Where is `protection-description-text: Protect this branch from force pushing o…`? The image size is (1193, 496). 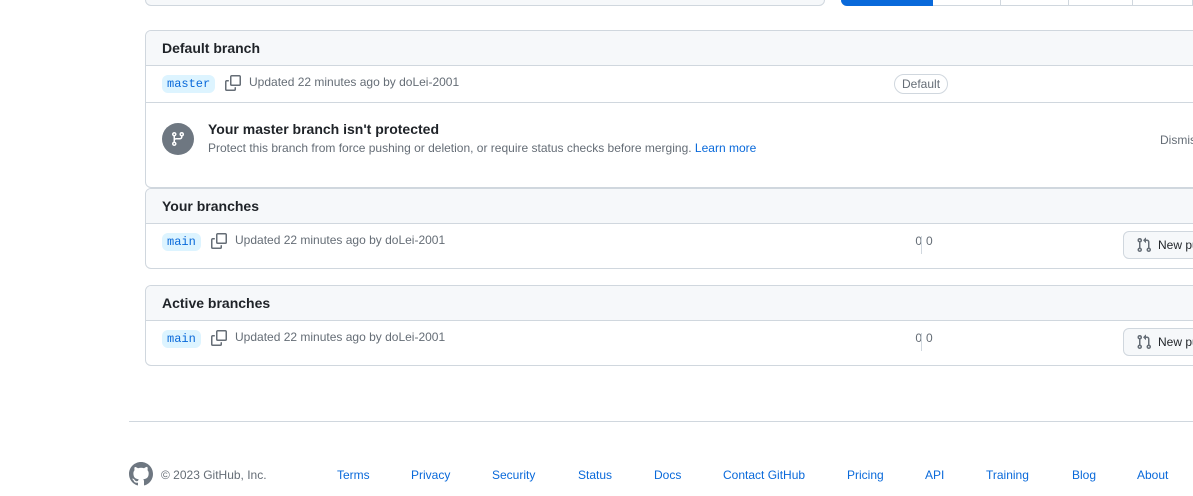
protection-description-text: Protect this branch from force pushing o… is located at coordinates (450, 148).